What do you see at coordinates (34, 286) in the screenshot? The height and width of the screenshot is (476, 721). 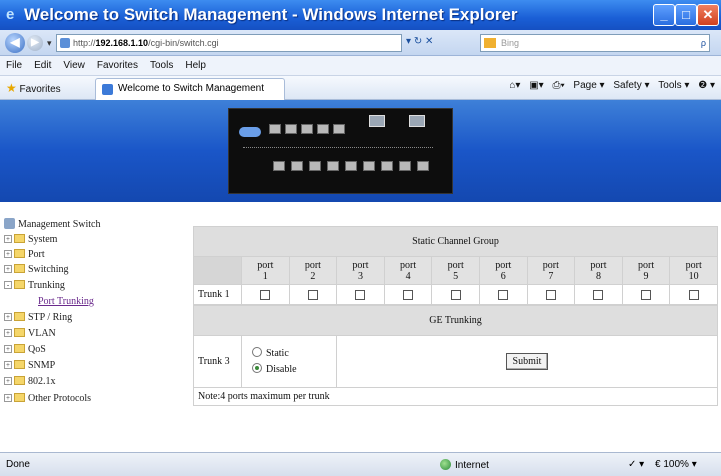 I see `tree-item-trunking: - Trunking` at bounding box center [34, 286].